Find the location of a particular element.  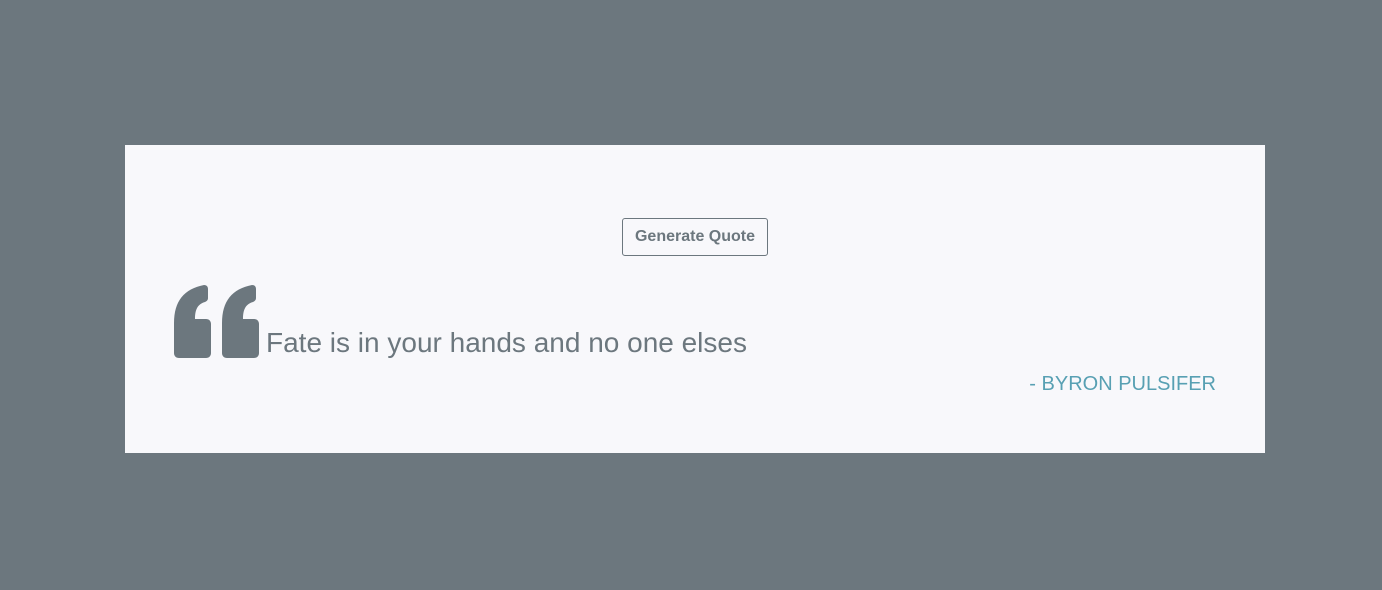

quote-author: - BYRON PULSIFER is located at coordinates (1122, 384).